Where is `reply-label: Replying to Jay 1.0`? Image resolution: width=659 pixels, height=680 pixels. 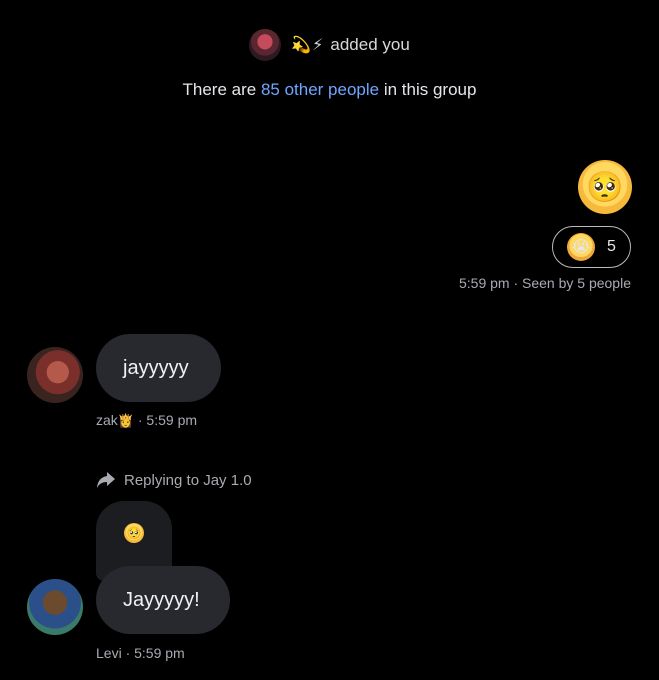 reply-label: Replying to Jay 1.0 is located at coordinates (188, 480).